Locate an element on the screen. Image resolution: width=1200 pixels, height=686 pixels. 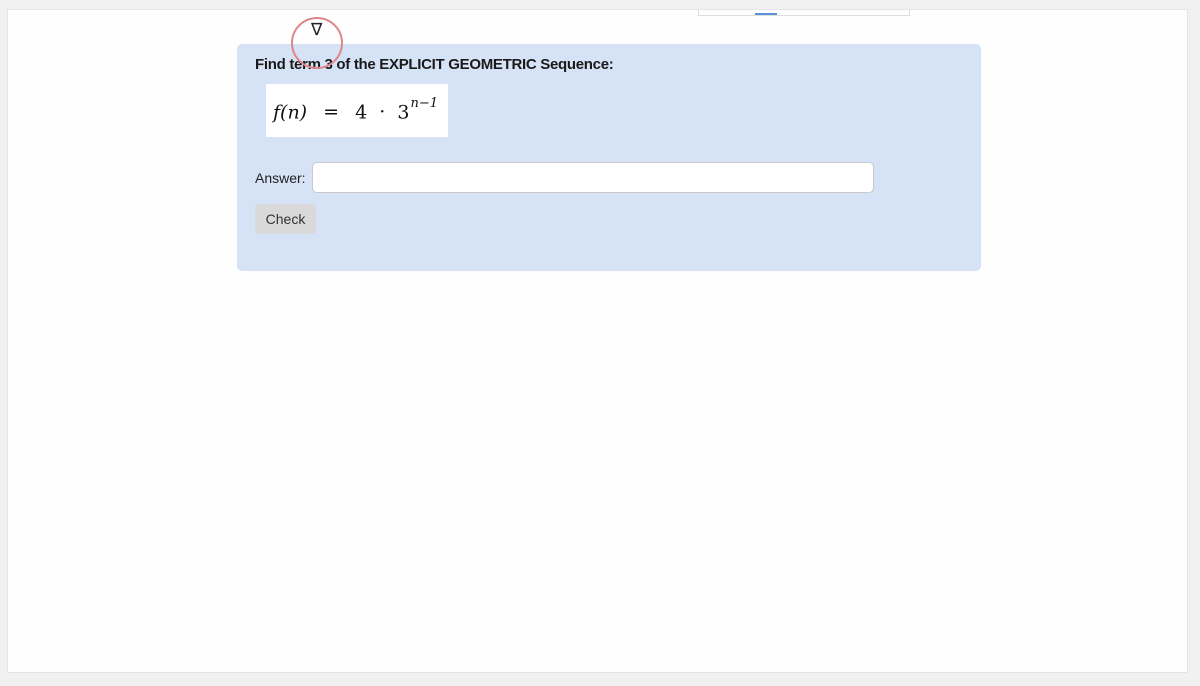
top-tab is located at coordinates (804, 13).